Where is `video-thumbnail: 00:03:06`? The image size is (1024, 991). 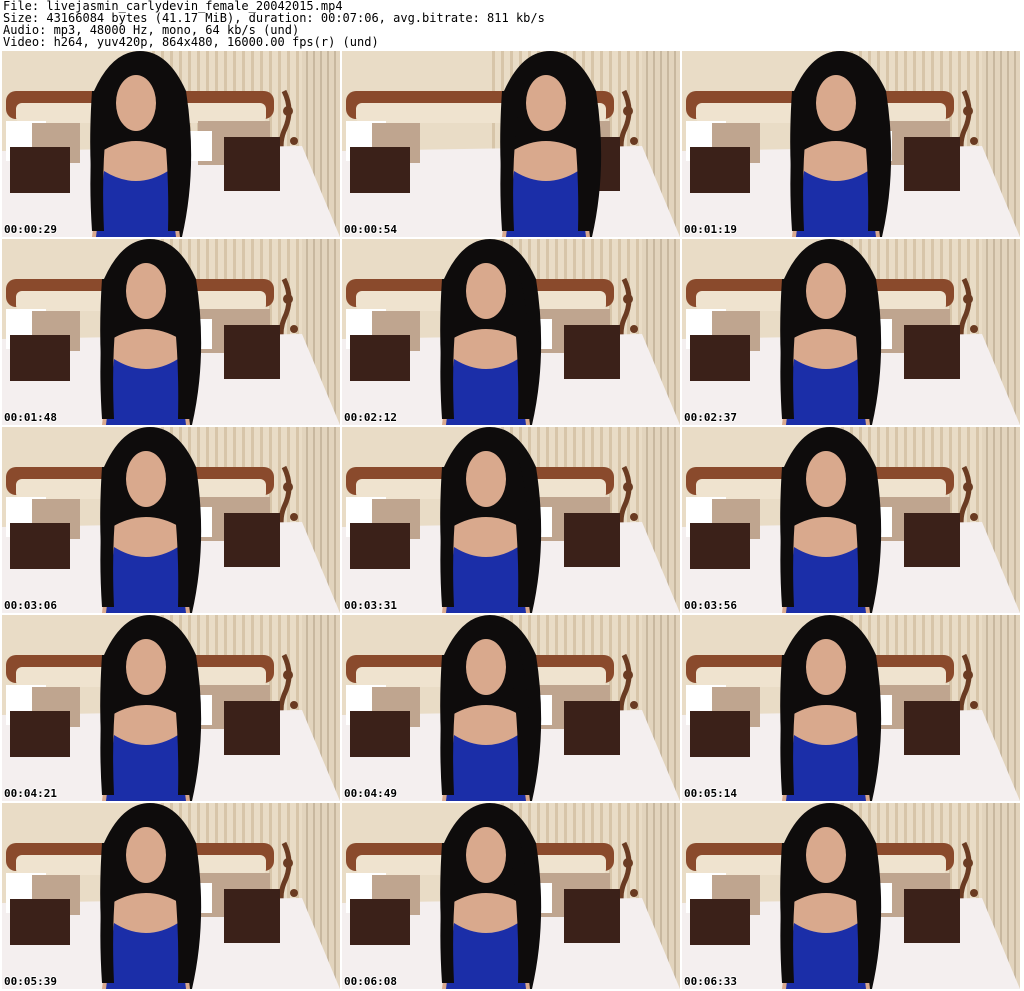
video-thumbnail: 00:03:06 is located at coordinates (171, 520).